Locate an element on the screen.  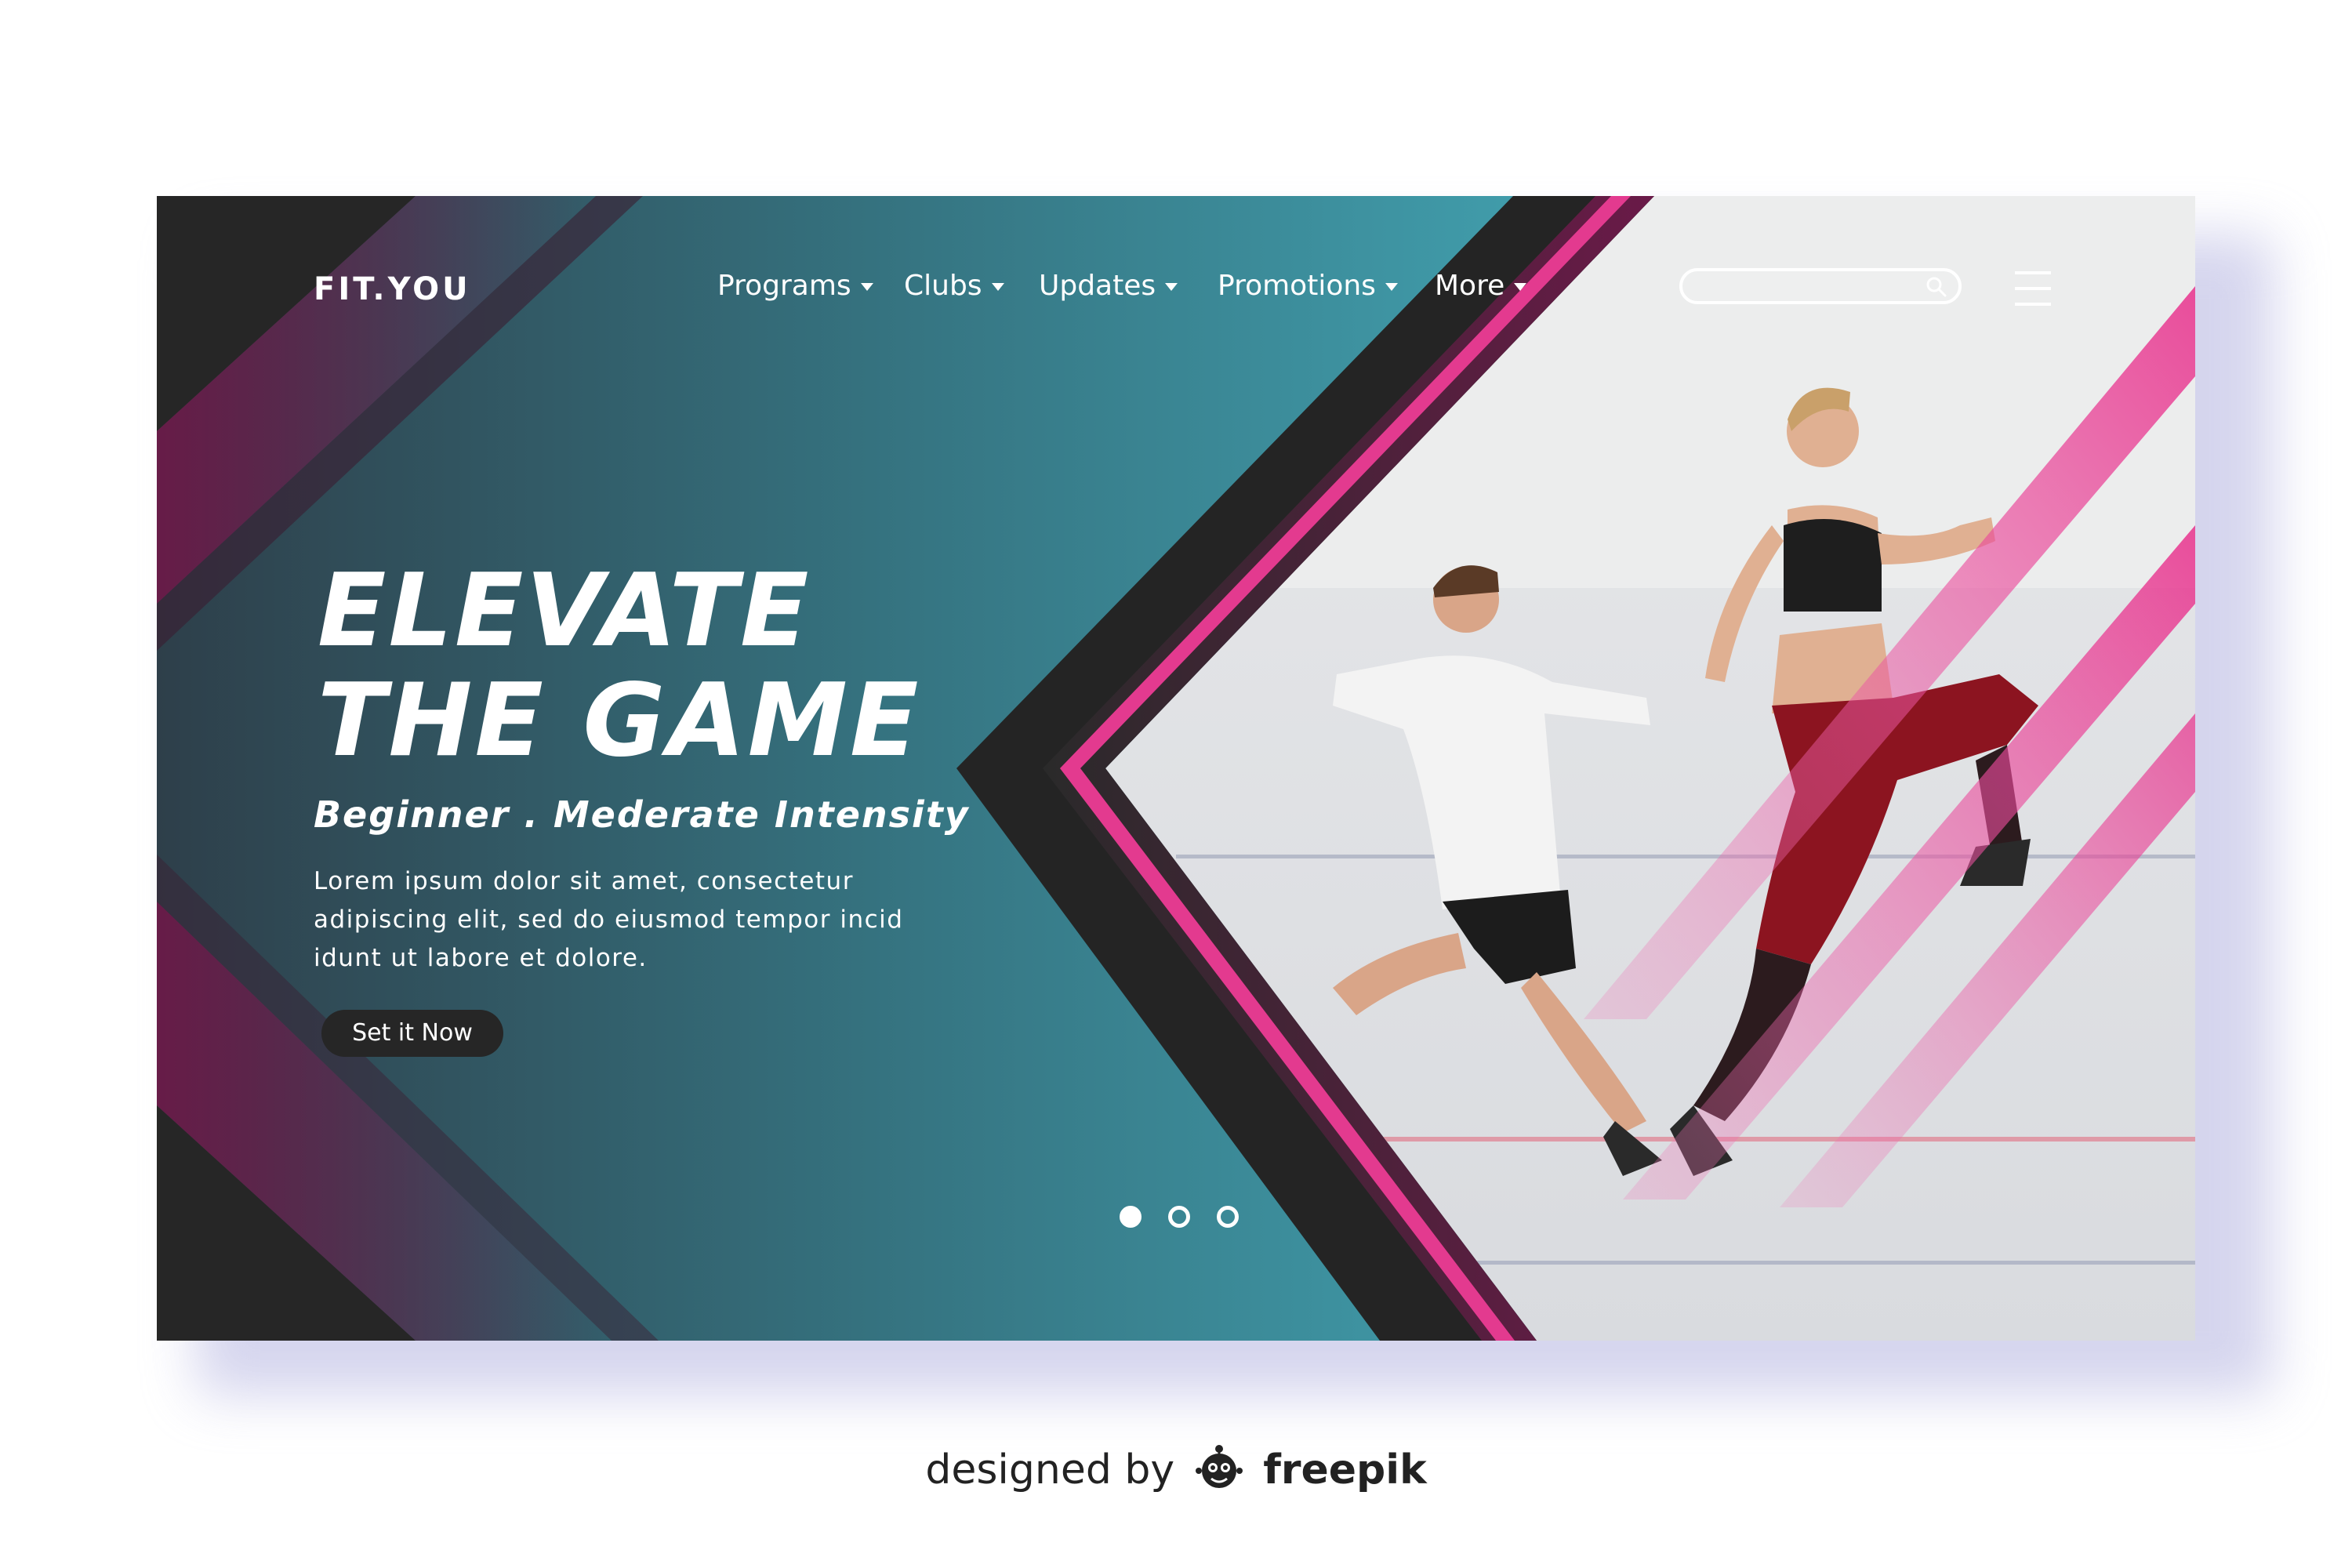
search-box is located at coordinates (1820, 286).